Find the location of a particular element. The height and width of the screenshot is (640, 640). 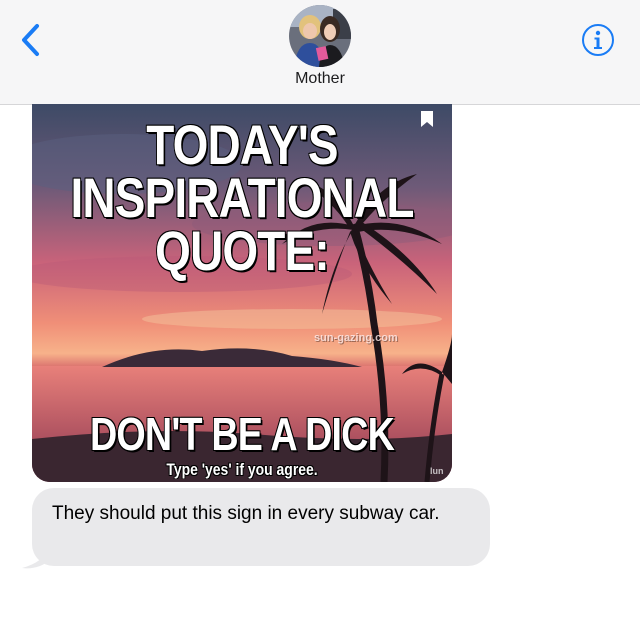

contact-avatar is located at coordinates (320, 36).